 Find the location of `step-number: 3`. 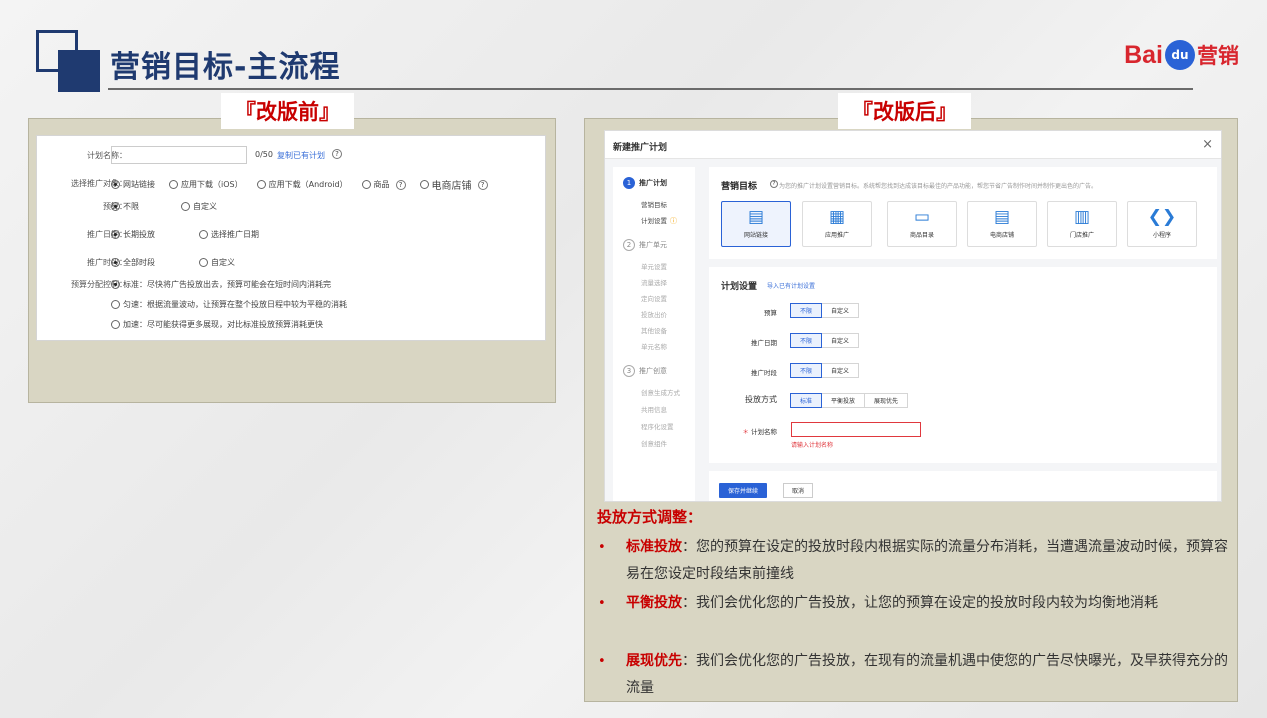

step-number: 3 is located at coordinates (629, 371).